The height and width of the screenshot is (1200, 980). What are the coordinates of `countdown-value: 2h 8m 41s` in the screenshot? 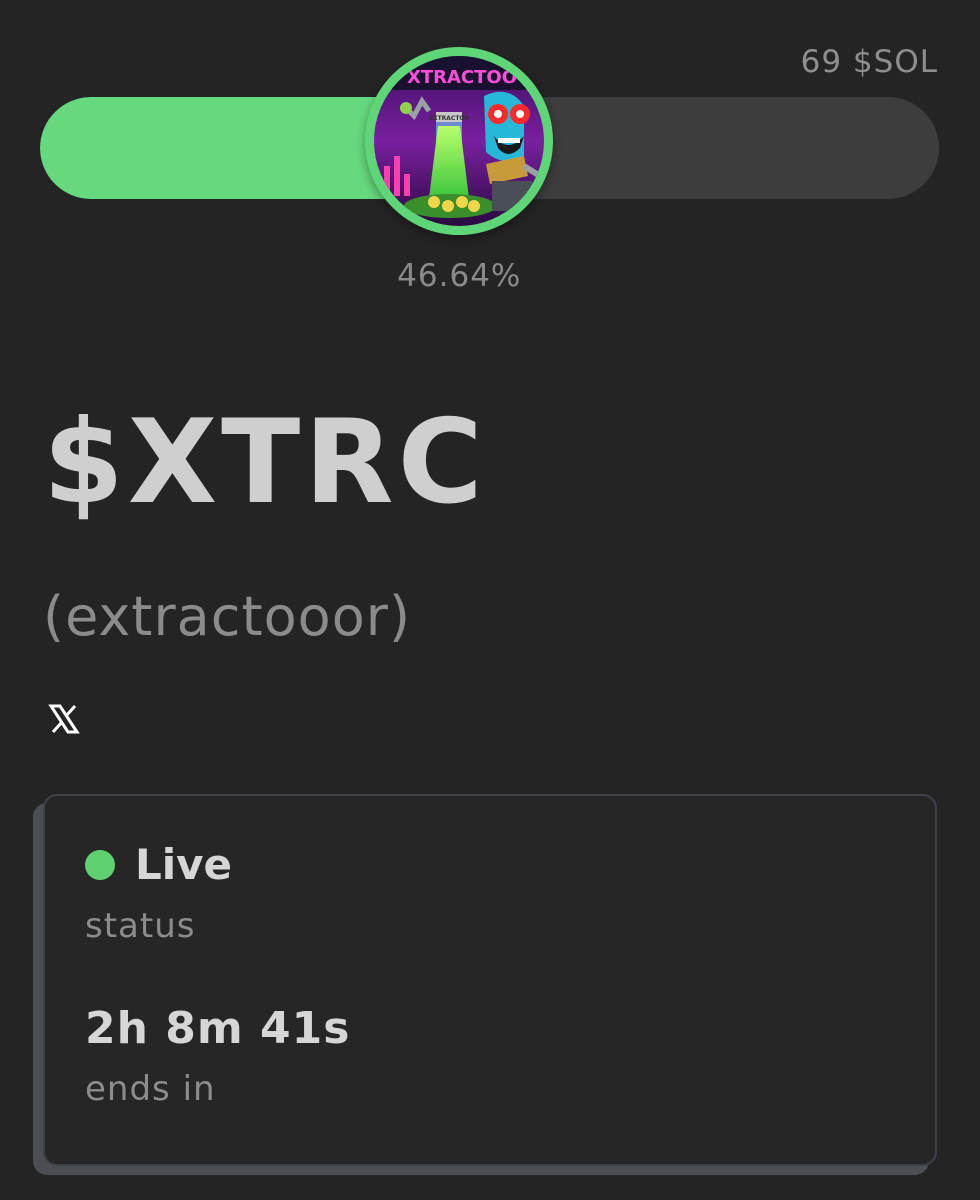 It's located at (218, 1028).